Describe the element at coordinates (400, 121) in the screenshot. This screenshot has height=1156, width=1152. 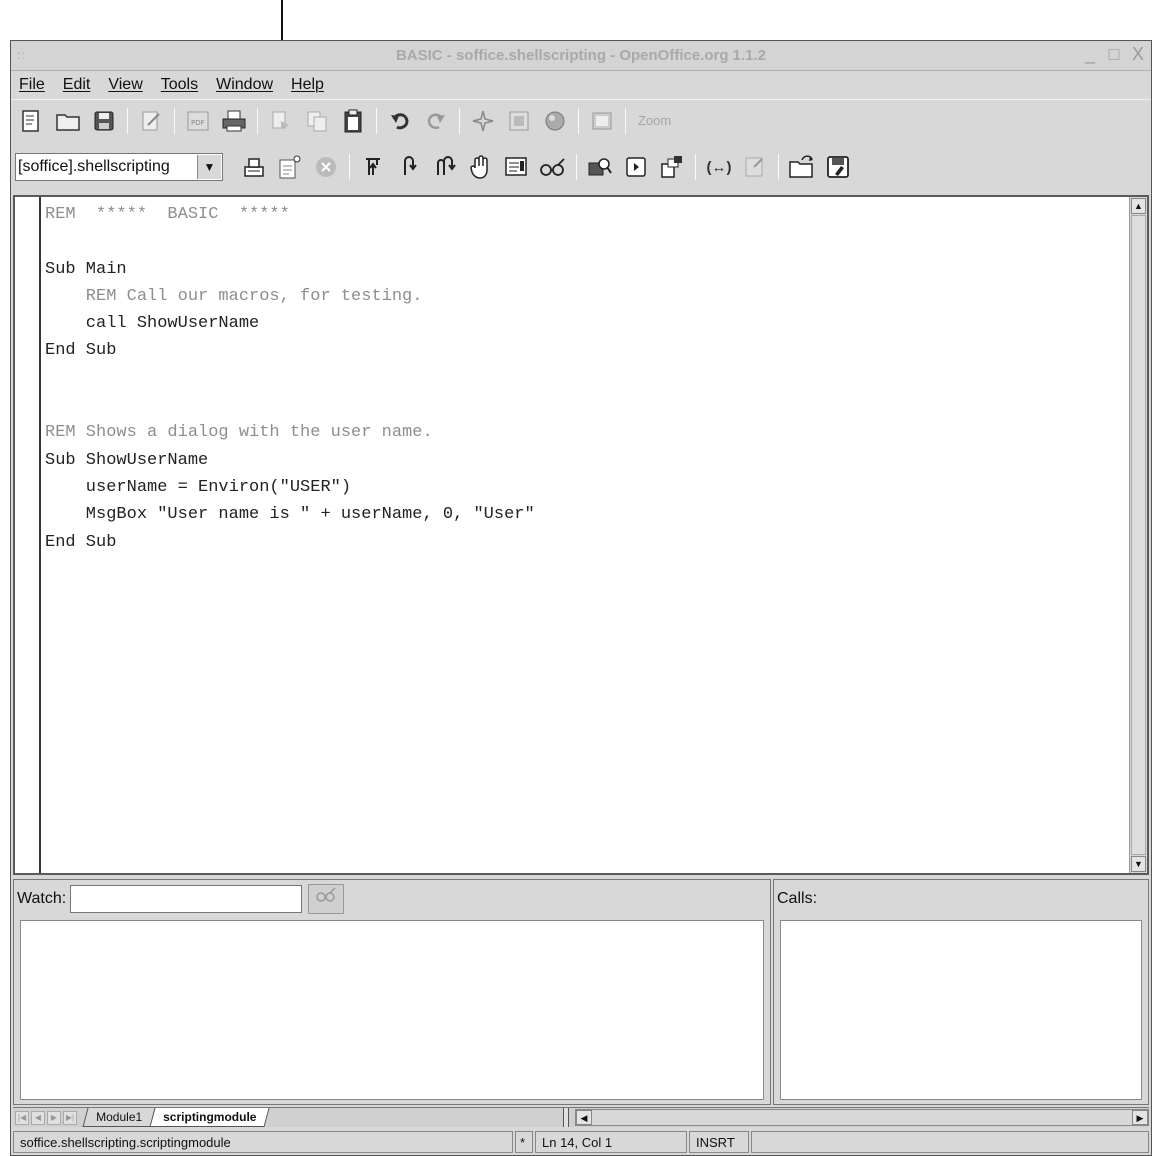
I see `undo-icon` at that location.